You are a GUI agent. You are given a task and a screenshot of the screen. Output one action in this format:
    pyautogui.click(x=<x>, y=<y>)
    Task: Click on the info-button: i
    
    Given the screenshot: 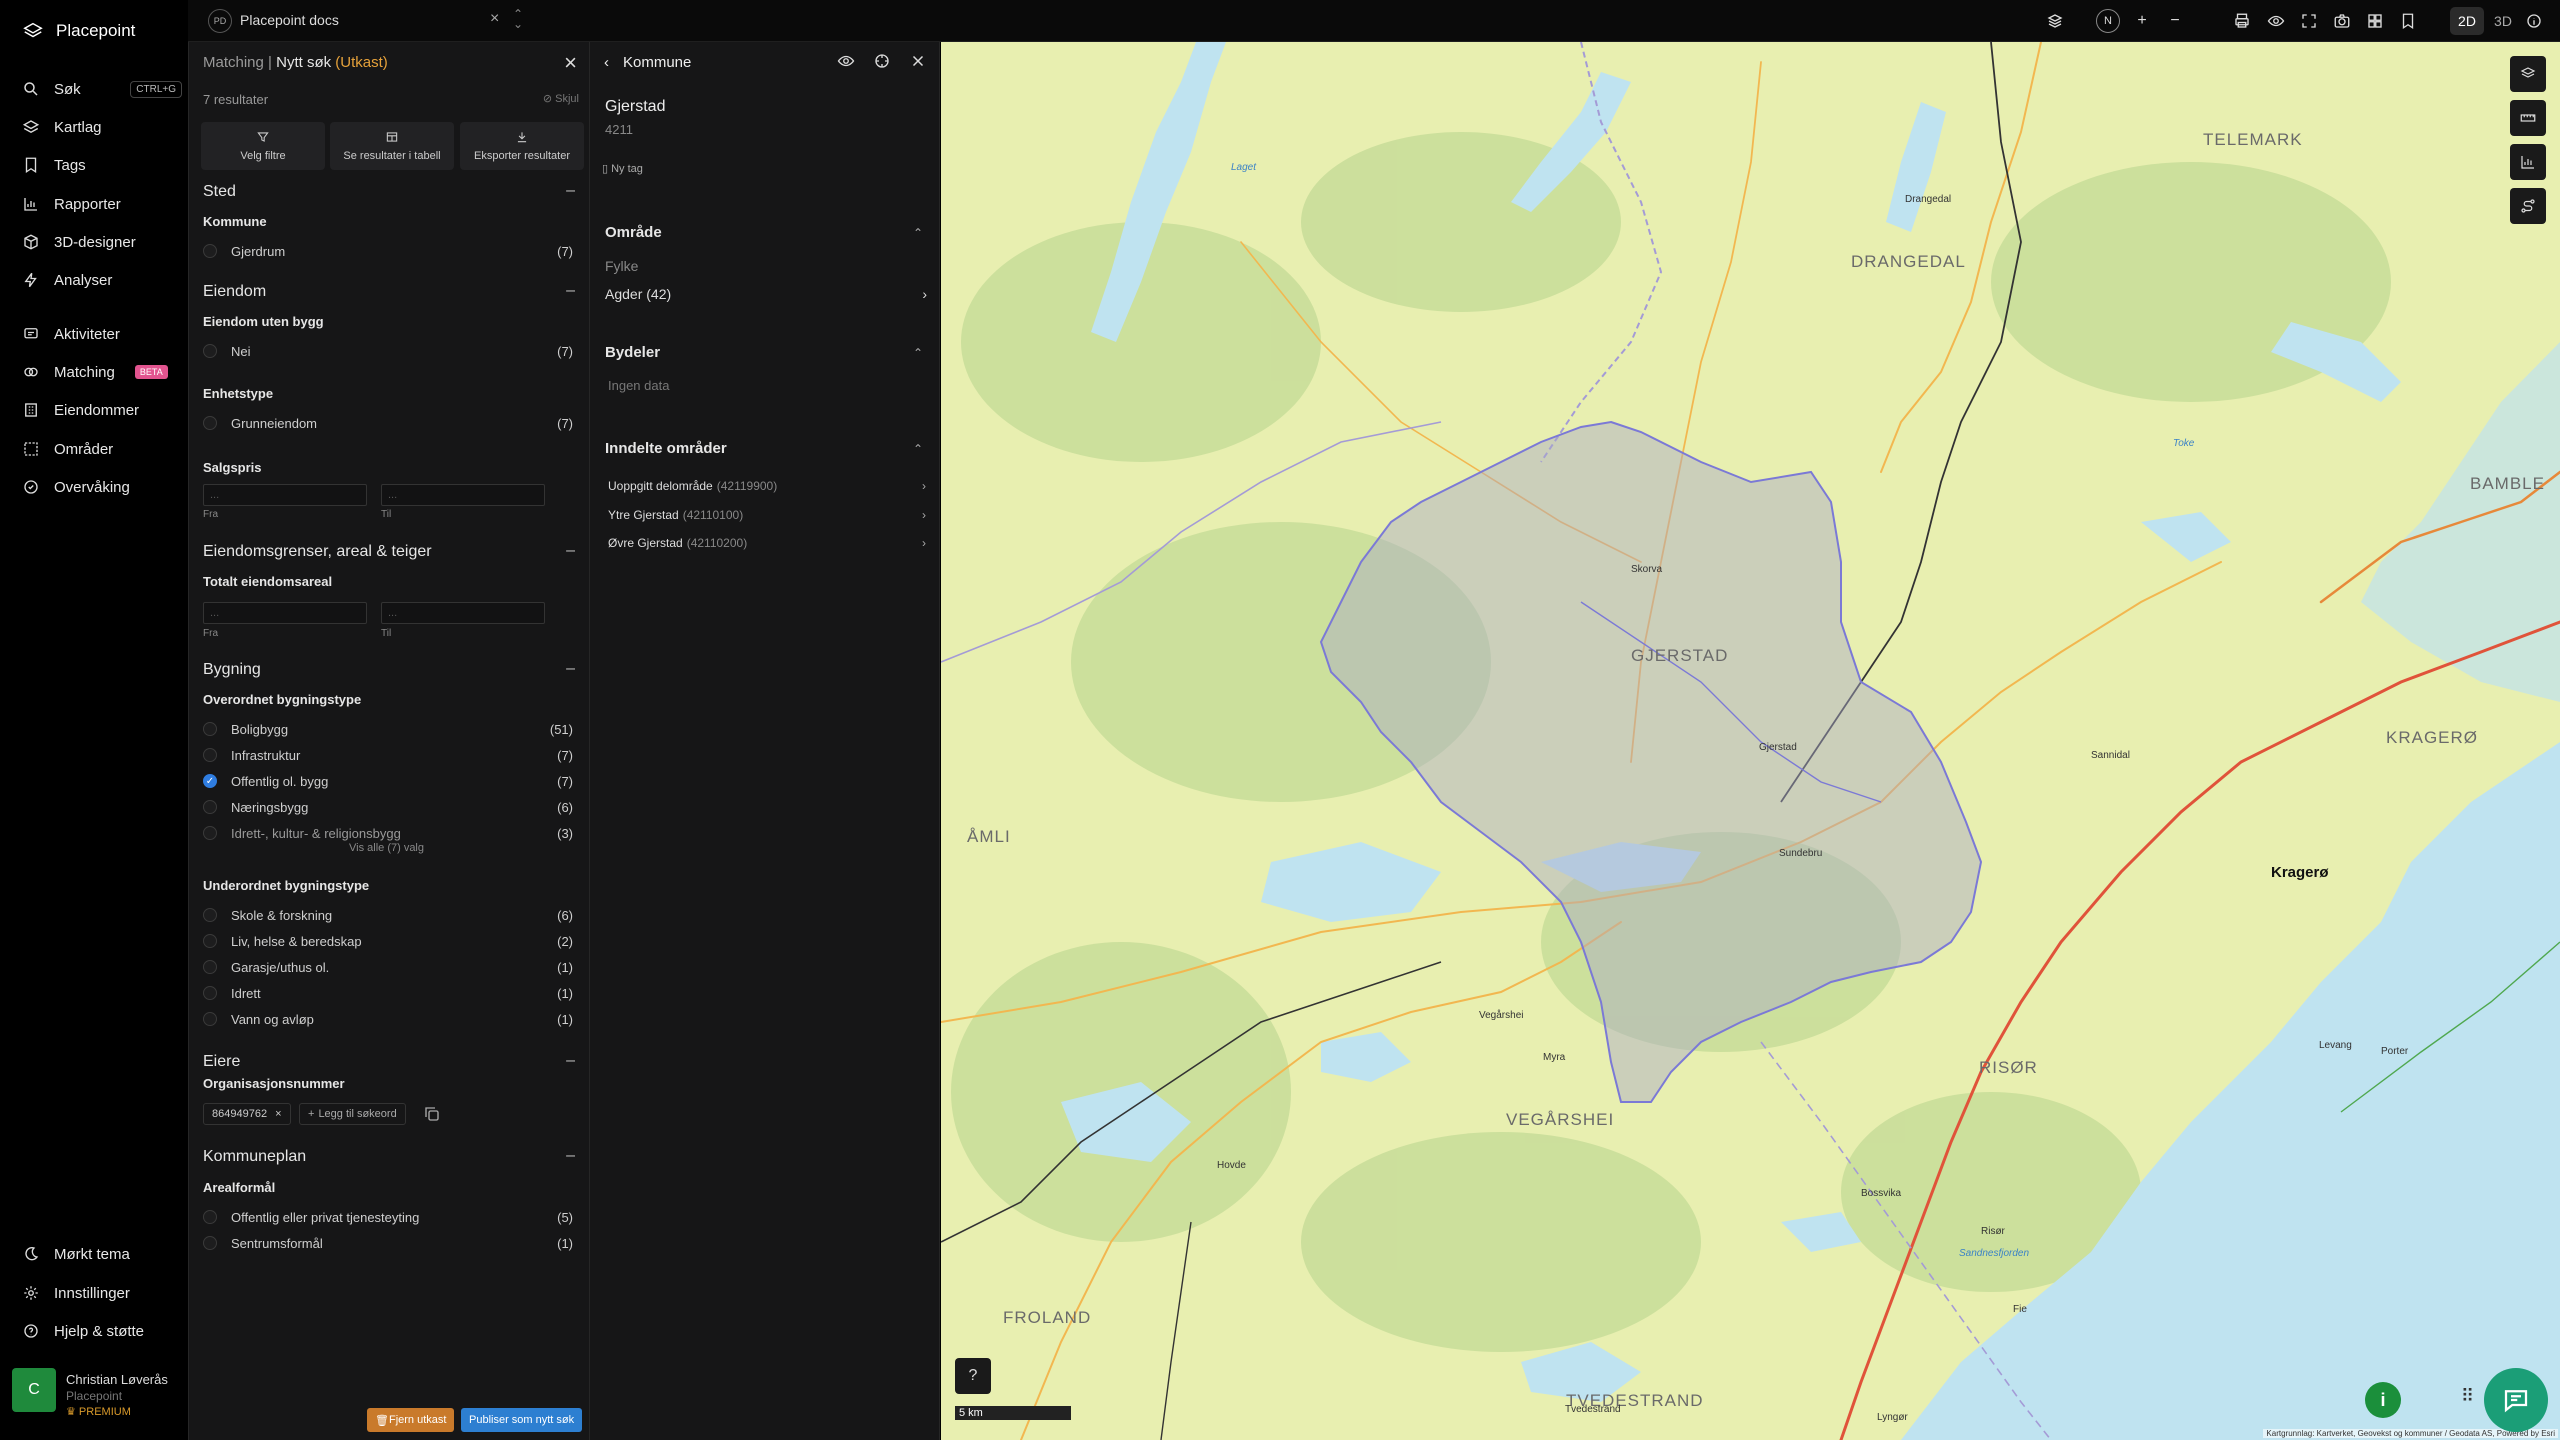 What is the action you would take?
    pyautogui.click(x=2383, y=1400)
    